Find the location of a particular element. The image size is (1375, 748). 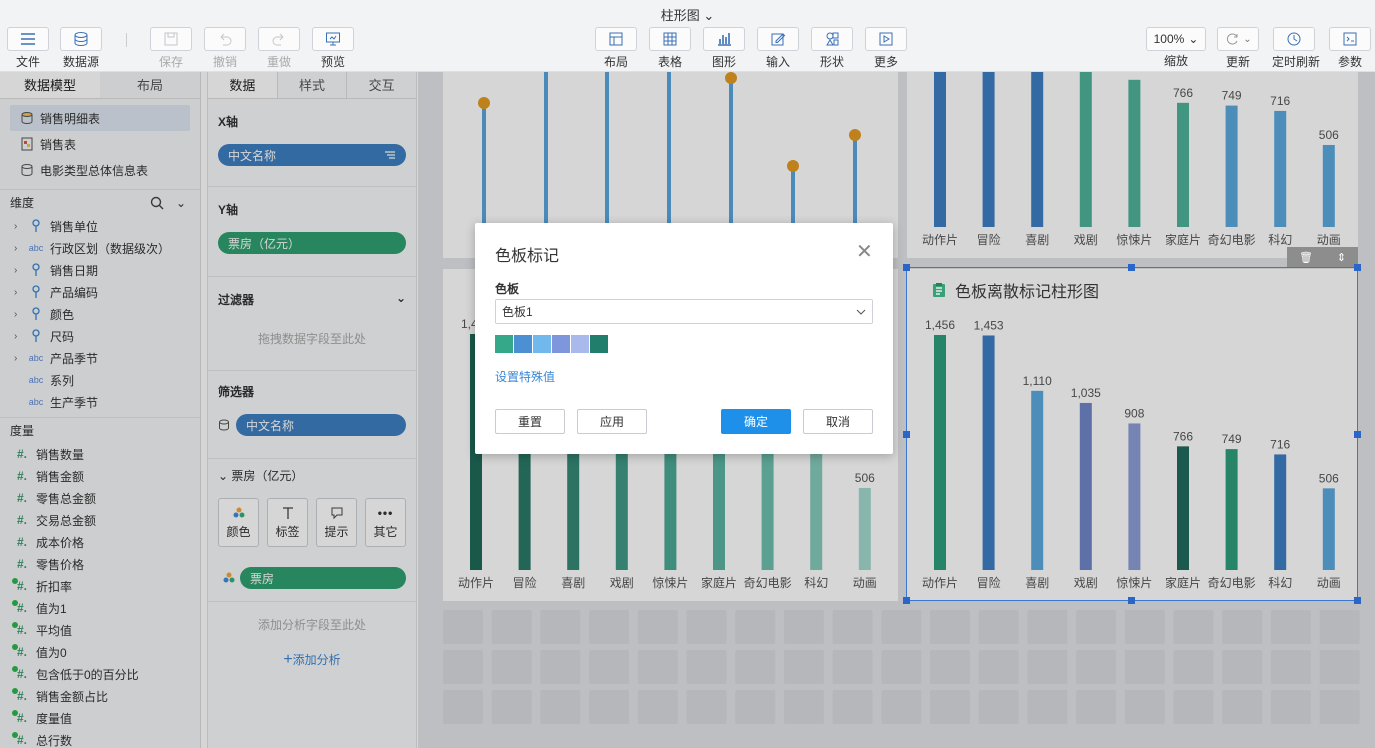

timed-refresh-button: 定时刷新 is located at coordinates (1296, 48).